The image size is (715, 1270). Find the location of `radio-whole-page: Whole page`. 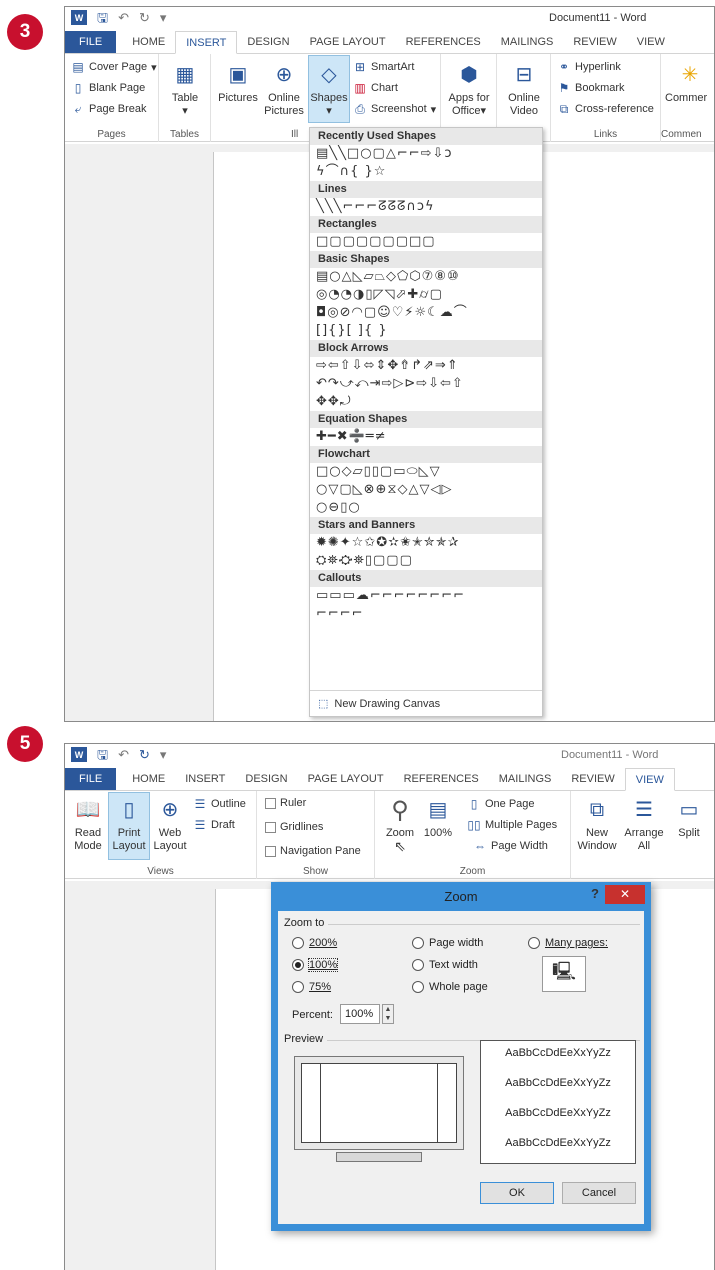

radio-whole-page: Whole page is located at coordinates (450, 987).